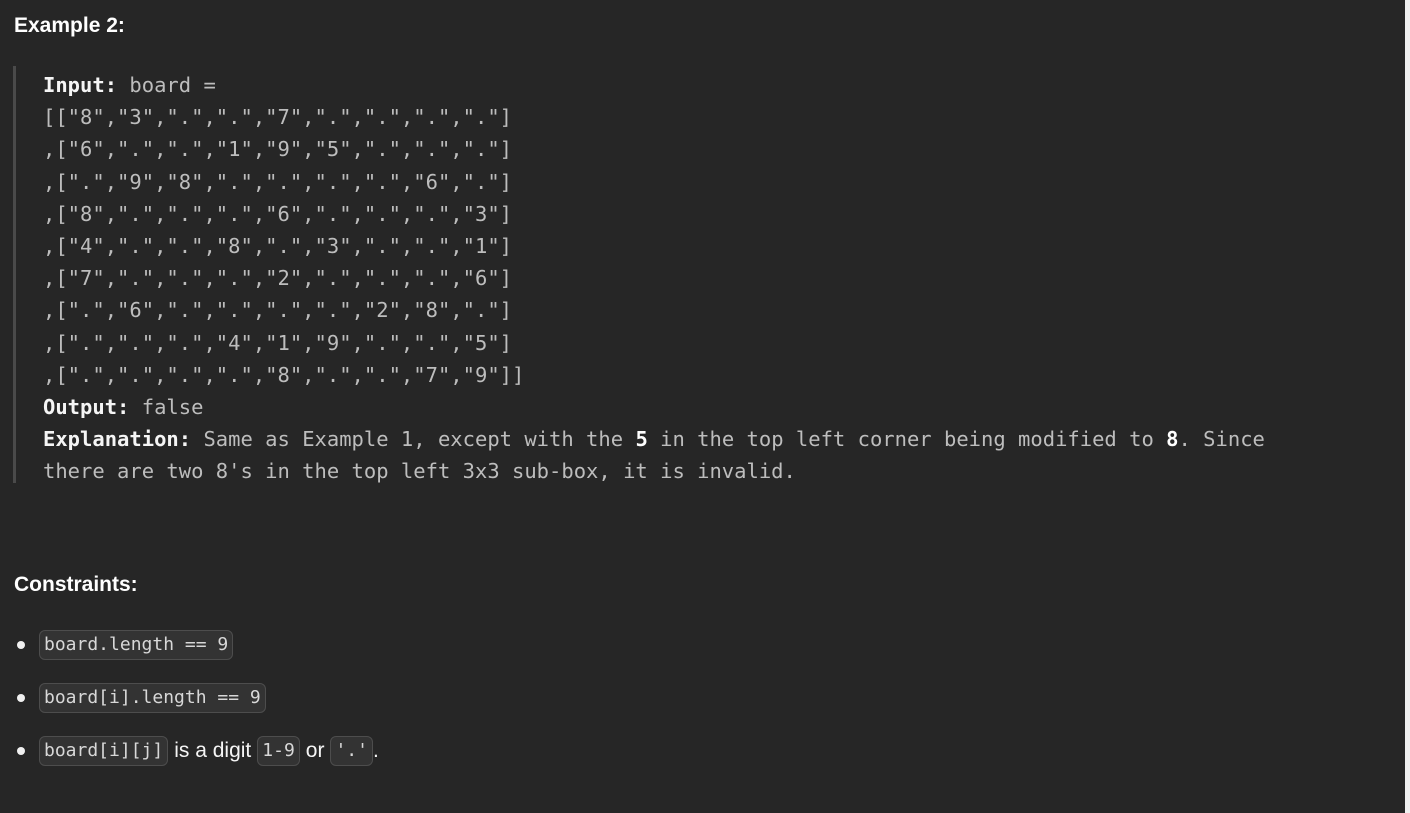  What do you see at coordinates (213, 750) in the screenshot?
I see `constraint-text: is a digit` at bounding box center [213, 750].